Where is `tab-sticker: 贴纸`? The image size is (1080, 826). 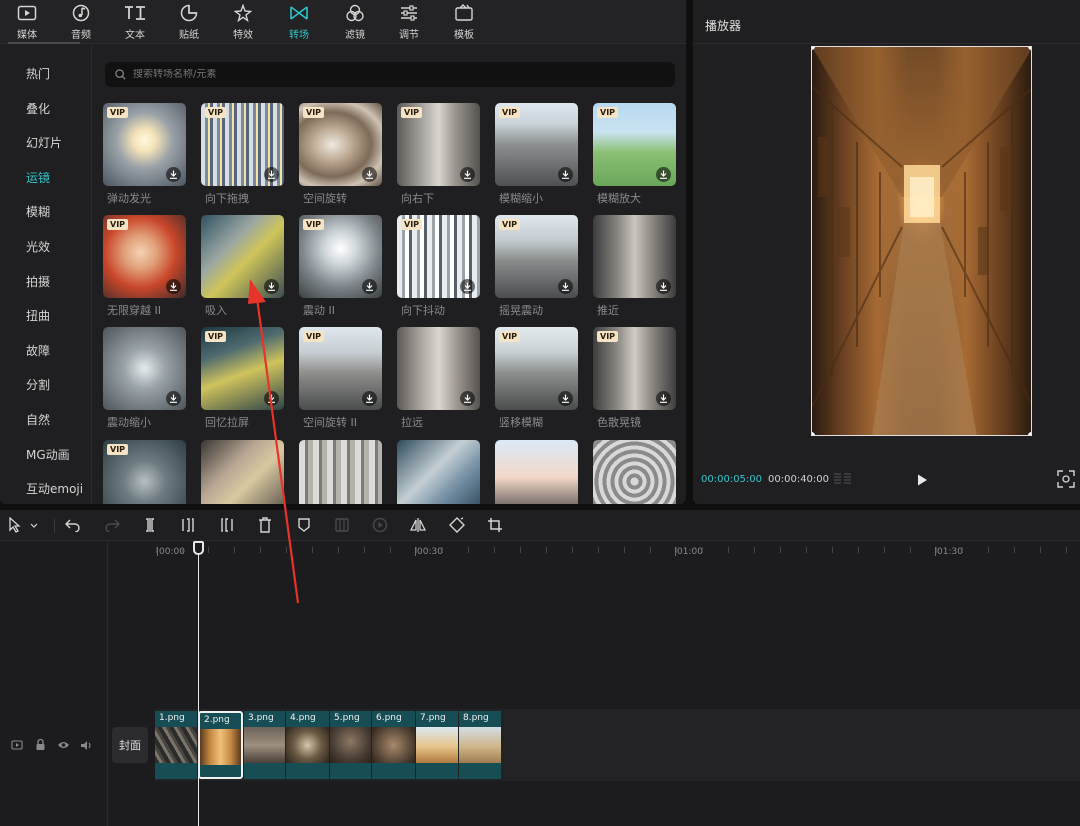
tab-sticker: 贴纸 is located at coordinates (189, 22).